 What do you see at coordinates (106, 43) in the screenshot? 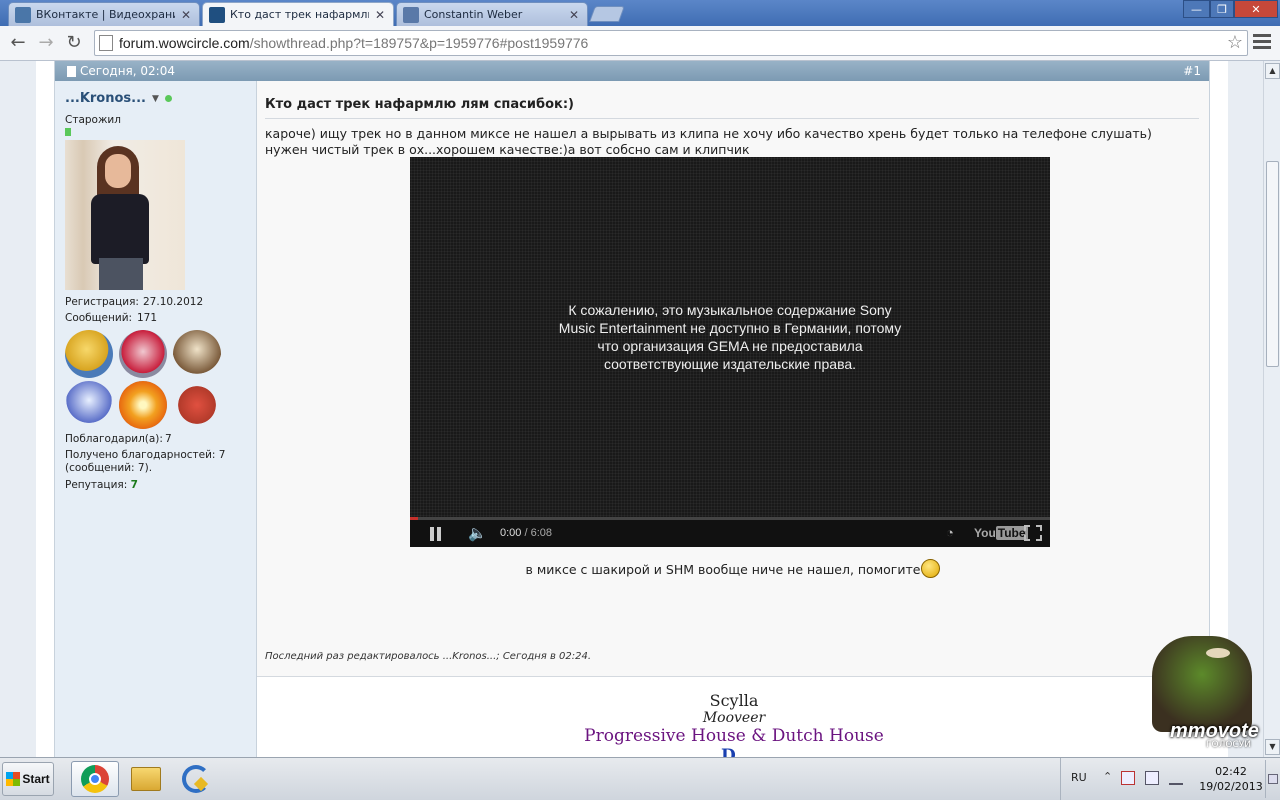
I see `page-icon` at bounding box center [106, 43].